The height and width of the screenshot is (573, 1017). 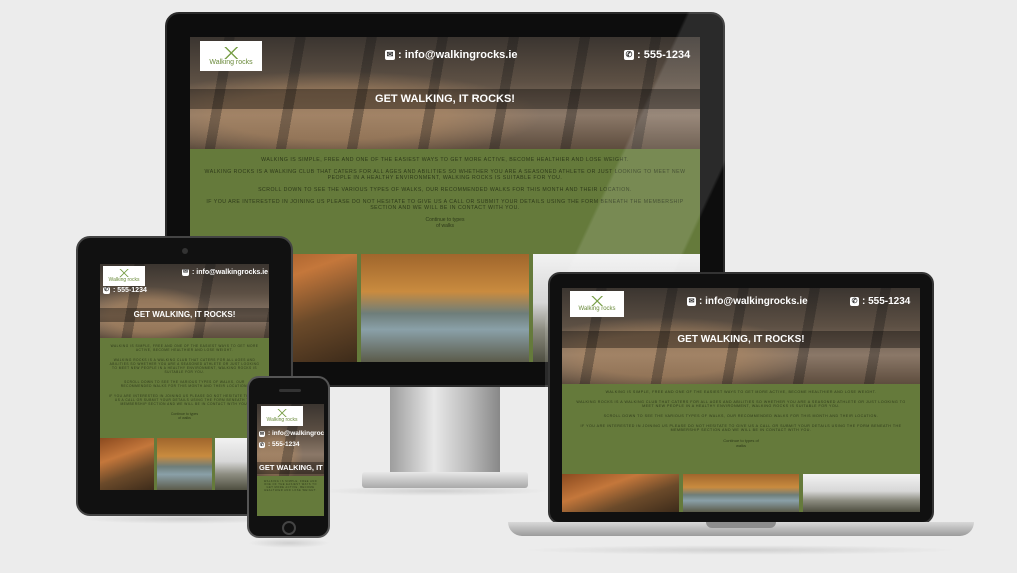 I want to click on monitor-base, so click(x=445, y=480).